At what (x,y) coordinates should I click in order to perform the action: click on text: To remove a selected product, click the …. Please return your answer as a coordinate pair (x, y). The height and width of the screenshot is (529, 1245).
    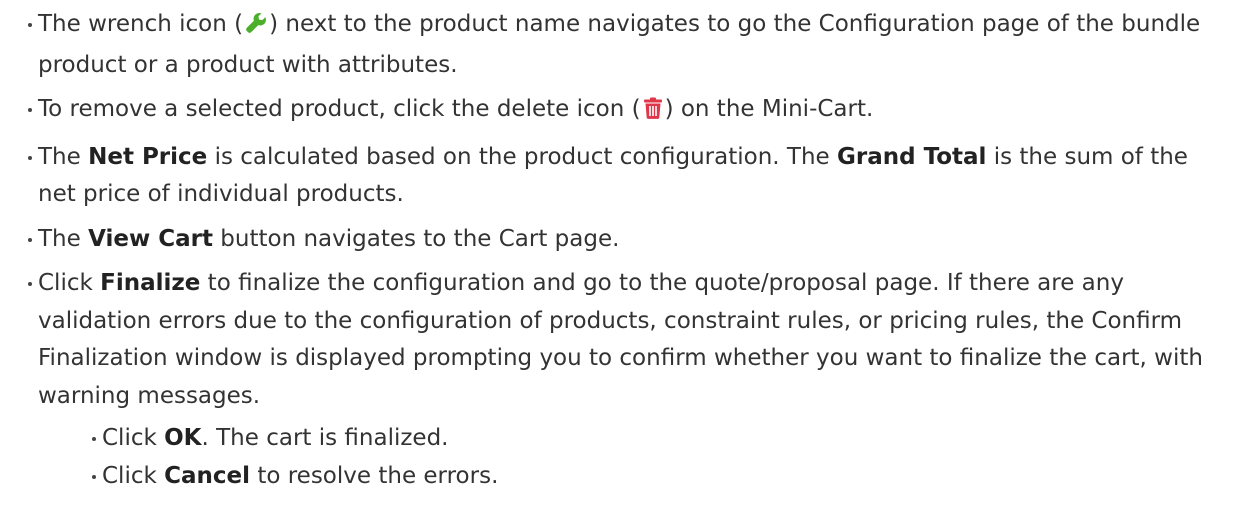
    Looking at the image, I should click on (339, 109).